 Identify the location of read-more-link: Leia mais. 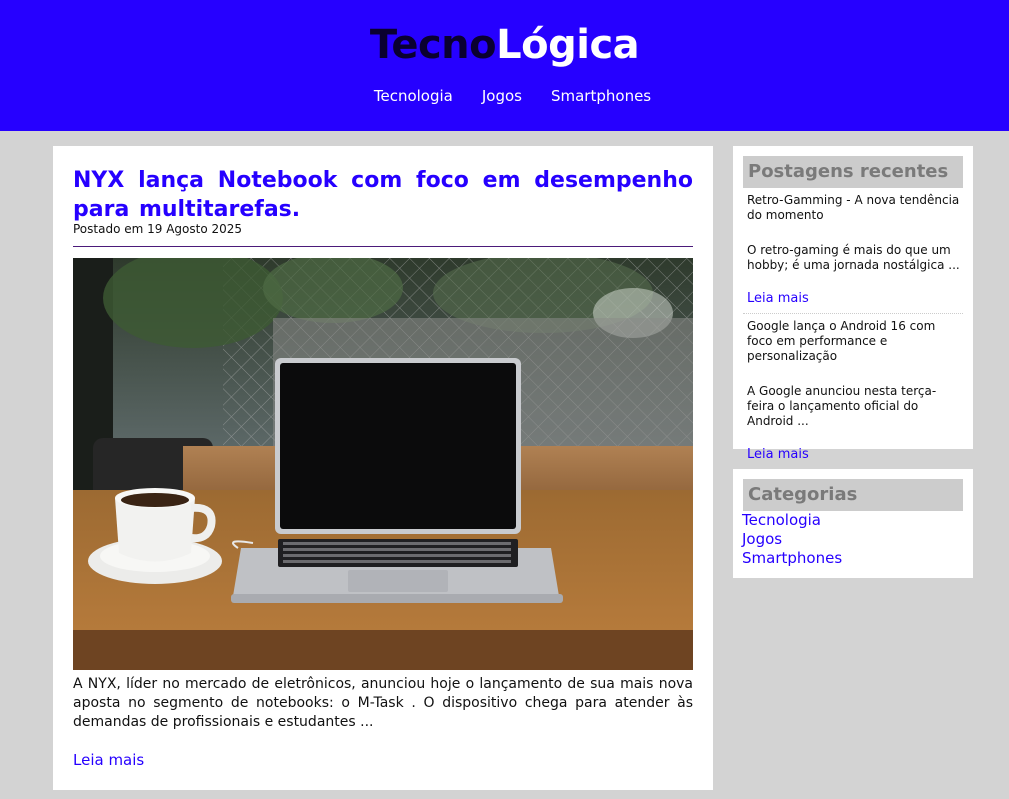
(108, 760).